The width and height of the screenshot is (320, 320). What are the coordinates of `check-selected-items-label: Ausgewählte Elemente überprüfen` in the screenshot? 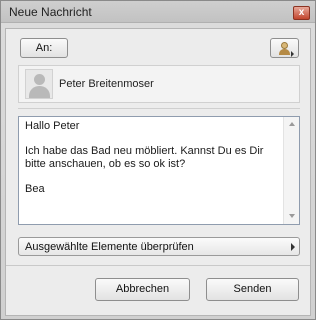 It's located at (109, 247).